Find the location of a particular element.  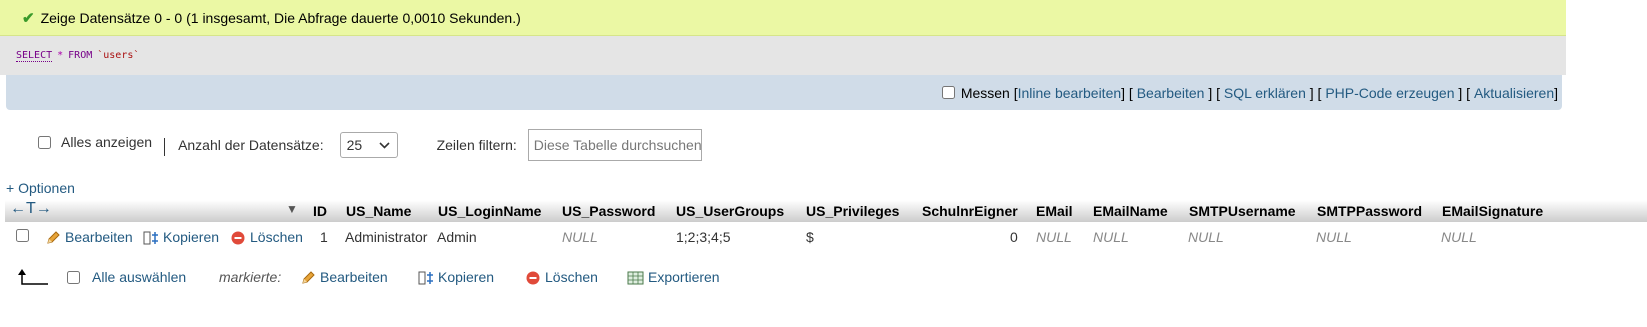

select-all-label: Alle auswählen is located at coordinates (139, 277).